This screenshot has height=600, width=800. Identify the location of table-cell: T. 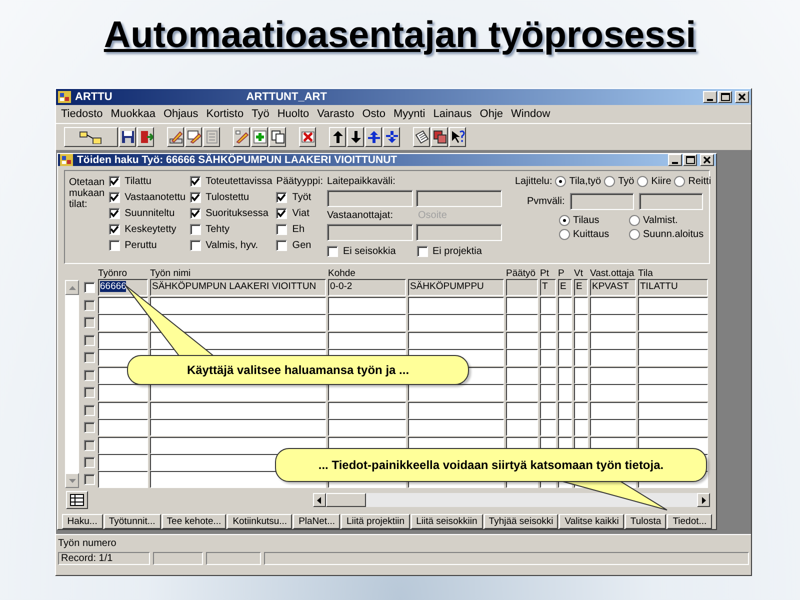
(548, 287).